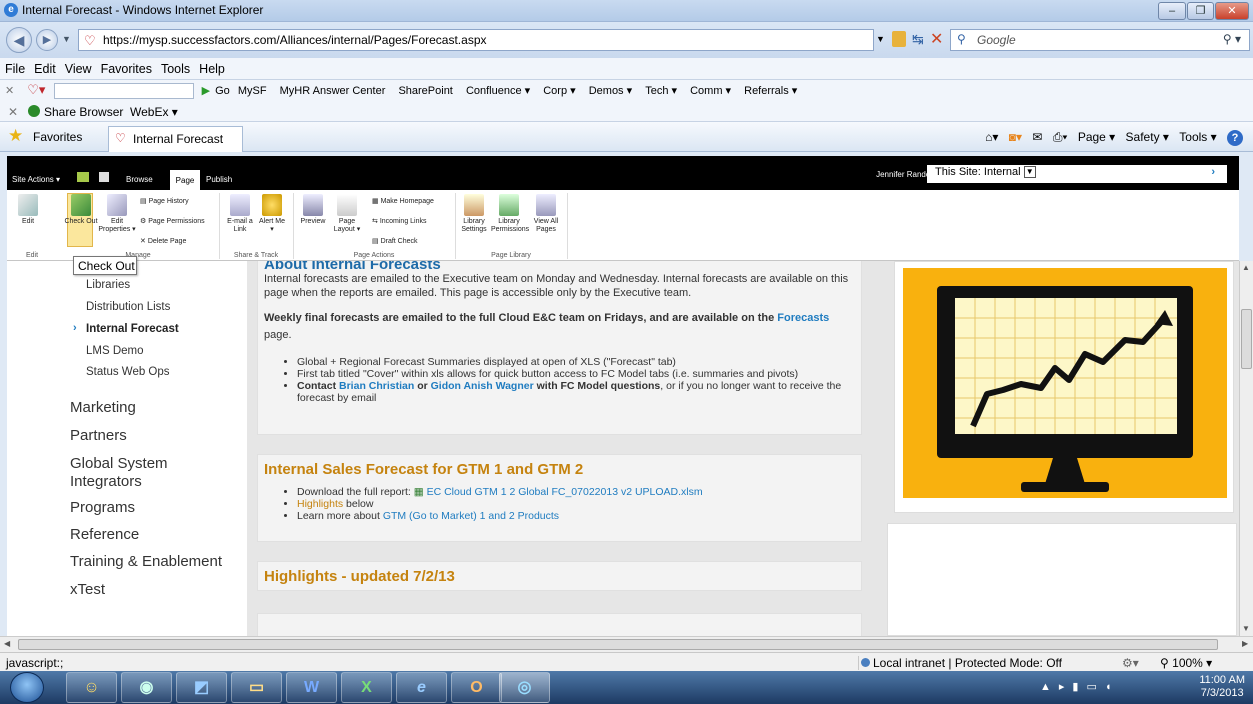 The width and height of the screenshot is (1253, 704). I want to click on nav-programs: Programs, so click(102, 507).